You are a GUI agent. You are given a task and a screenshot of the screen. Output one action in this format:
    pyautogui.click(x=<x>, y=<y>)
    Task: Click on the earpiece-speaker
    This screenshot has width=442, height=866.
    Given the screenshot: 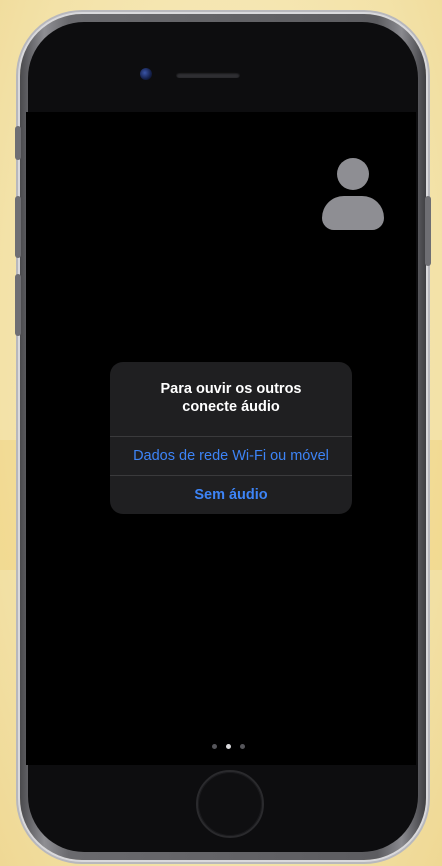 What is the action you would take?
    pyautogui.click(x=208, y=75)
    